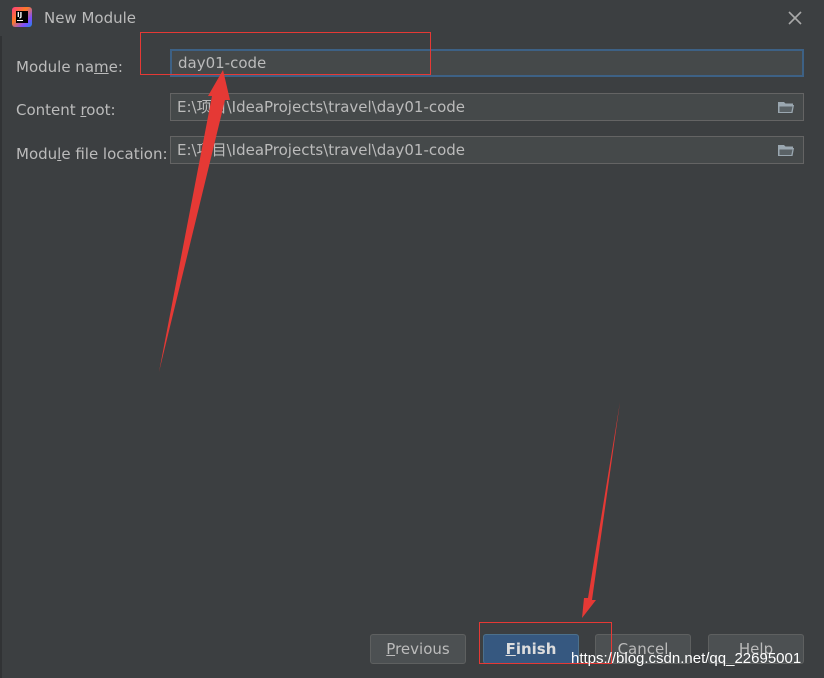 The height and width of the screenshot is (678, 824). I want to click on module-name-label: Module name:, so click(69, 67).